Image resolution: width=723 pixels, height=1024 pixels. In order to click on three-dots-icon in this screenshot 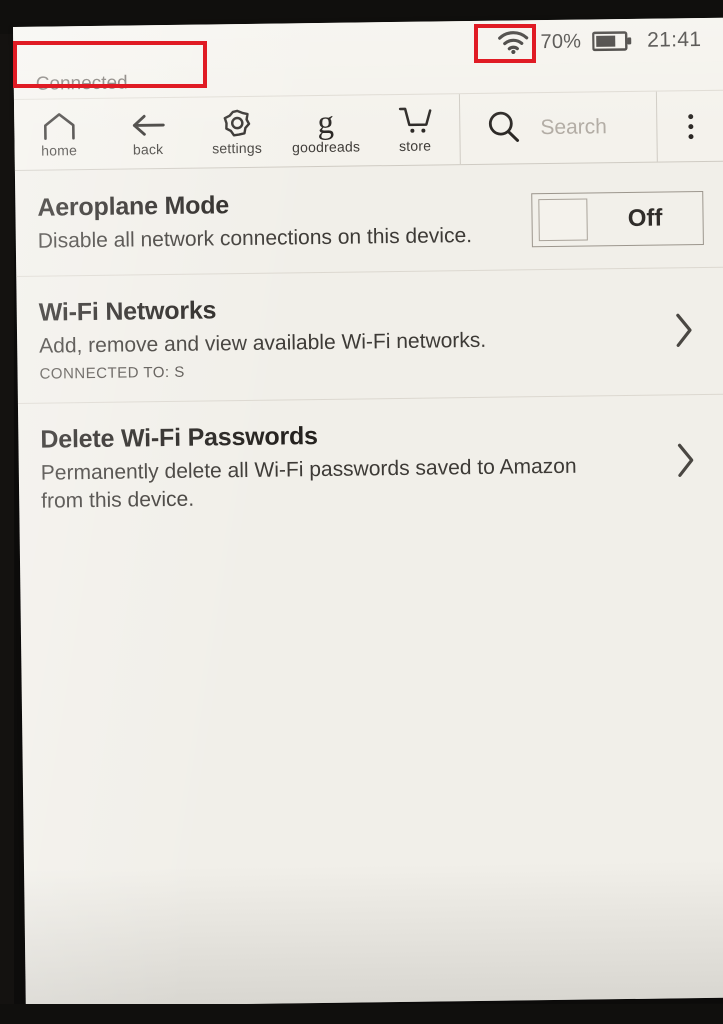, I will do `click(690, 126)`.